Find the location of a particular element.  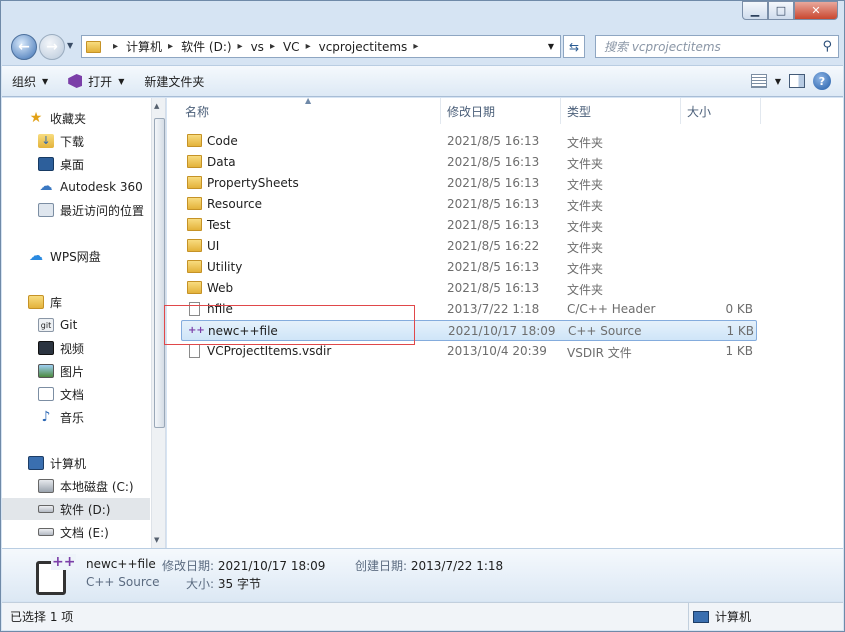

desktop-icon is located at coordinates (46, 164).